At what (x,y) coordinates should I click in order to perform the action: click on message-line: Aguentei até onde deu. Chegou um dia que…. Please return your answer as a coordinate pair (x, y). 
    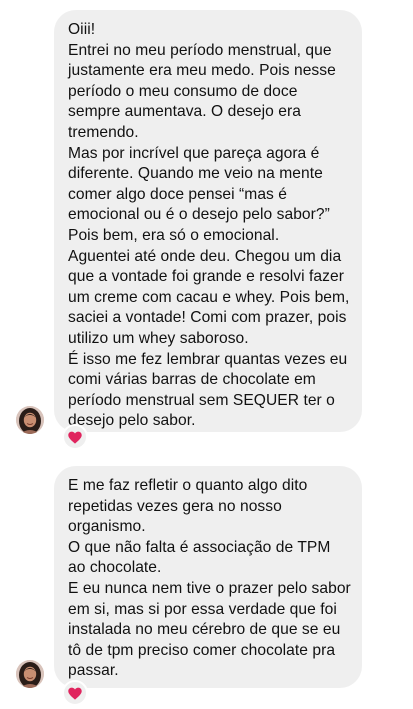
    Looking at the image, I should click on (209, 297).